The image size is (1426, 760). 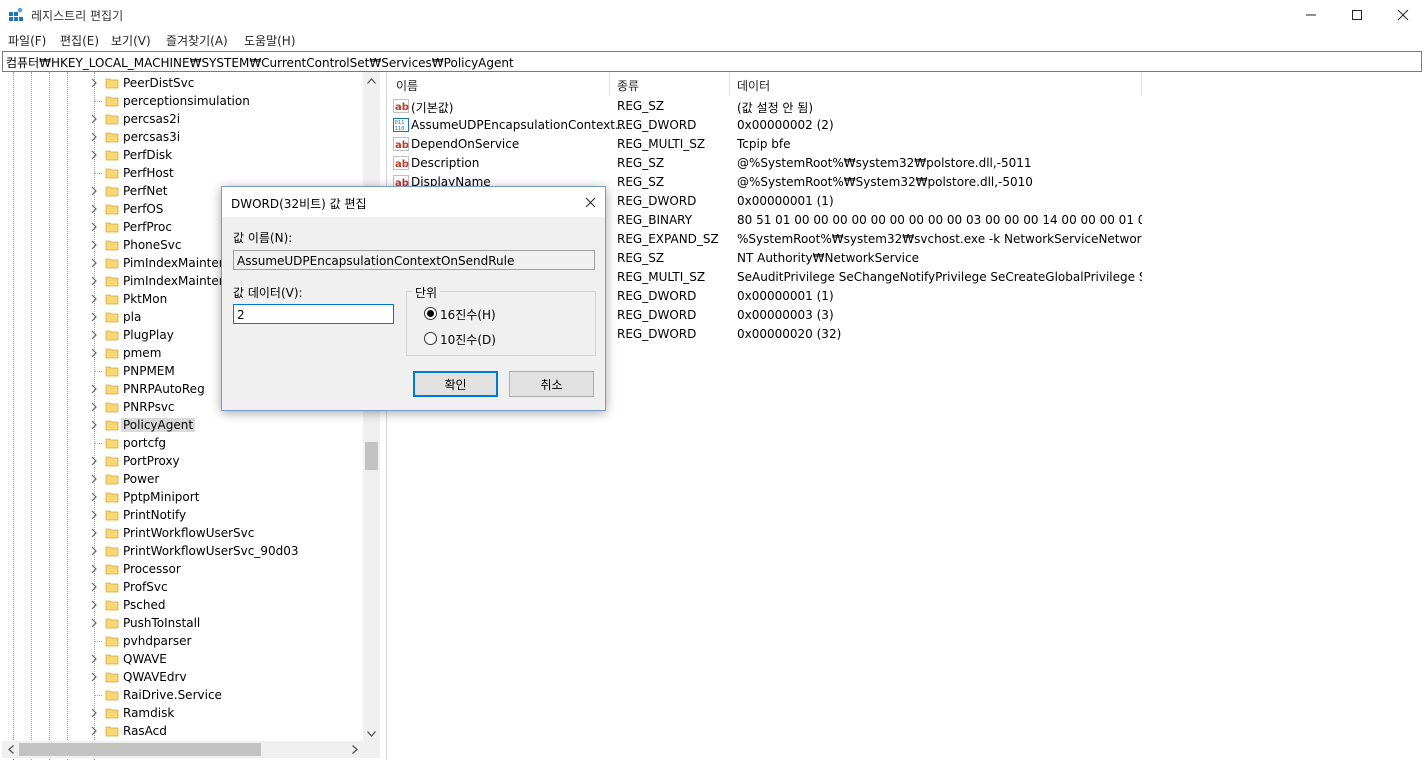 I want to click on chevron-up-icon, so click(x=371, y=80).